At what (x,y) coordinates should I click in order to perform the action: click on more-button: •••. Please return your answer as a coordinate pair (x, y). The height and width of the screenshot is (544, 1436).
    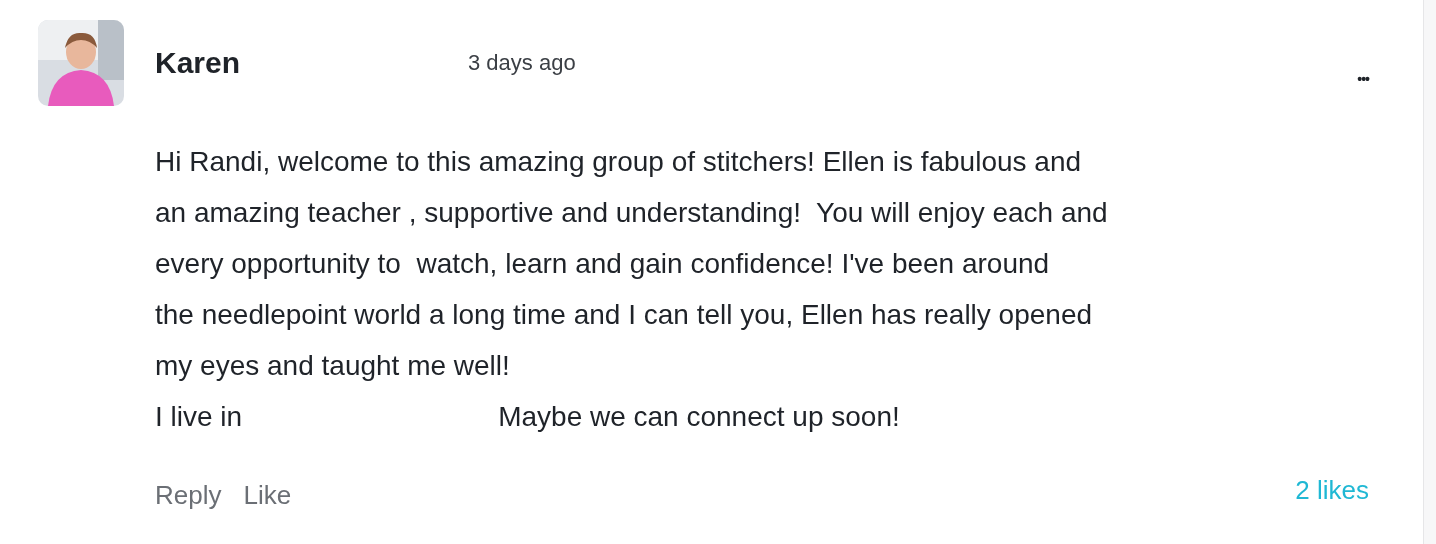
    Looking at the image, I should click on (1363, 79).